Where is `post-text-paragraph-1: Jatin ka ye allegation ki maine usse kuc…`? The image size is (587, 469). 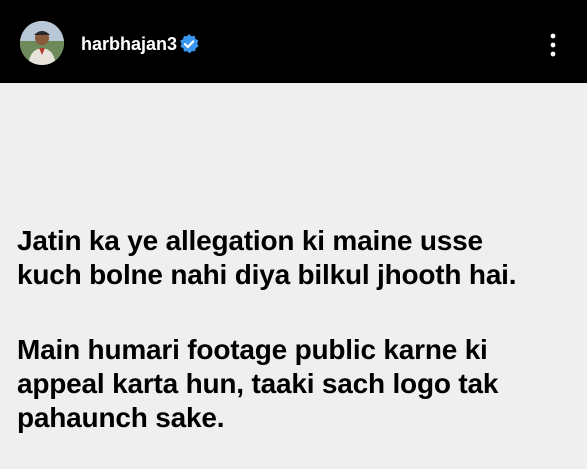
post-text-paragraph-1: Jatin ka ye allegation ki maine usse kuc… is located at coordinates (267, 257).